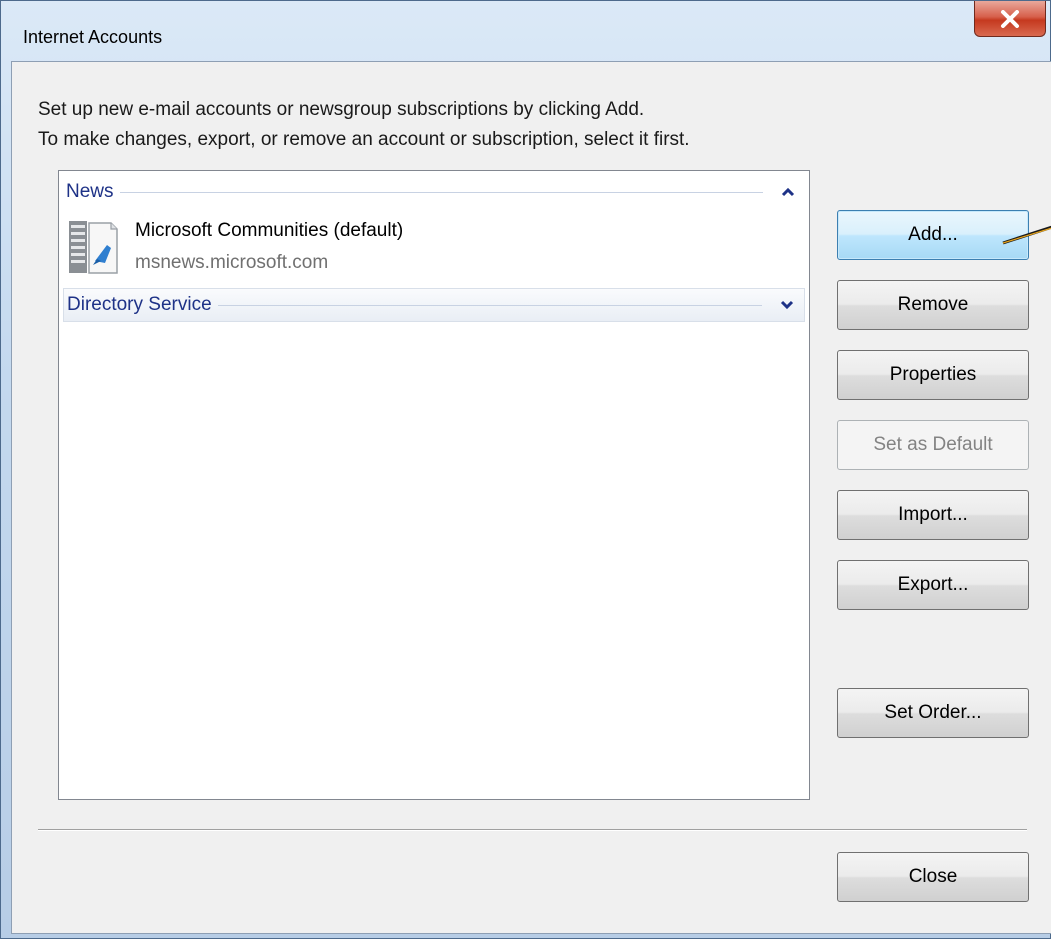 This screenshot has width=1051, height=939. Describe the element at coordinates (90, 191) in the screenshot. I see `group-label-news: News` at that location.